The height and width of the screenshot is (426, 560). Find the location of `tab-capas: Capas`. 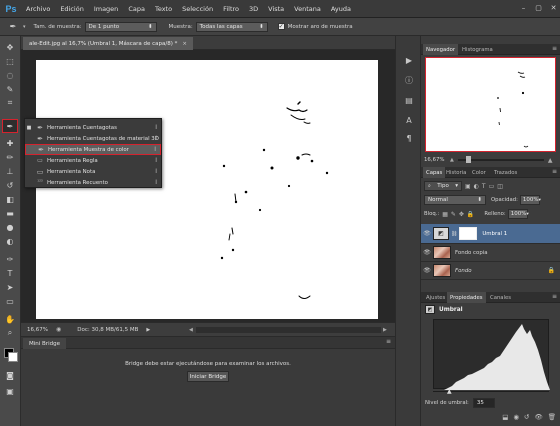

tab-capas: Capas is located at coordinates (434, 172).